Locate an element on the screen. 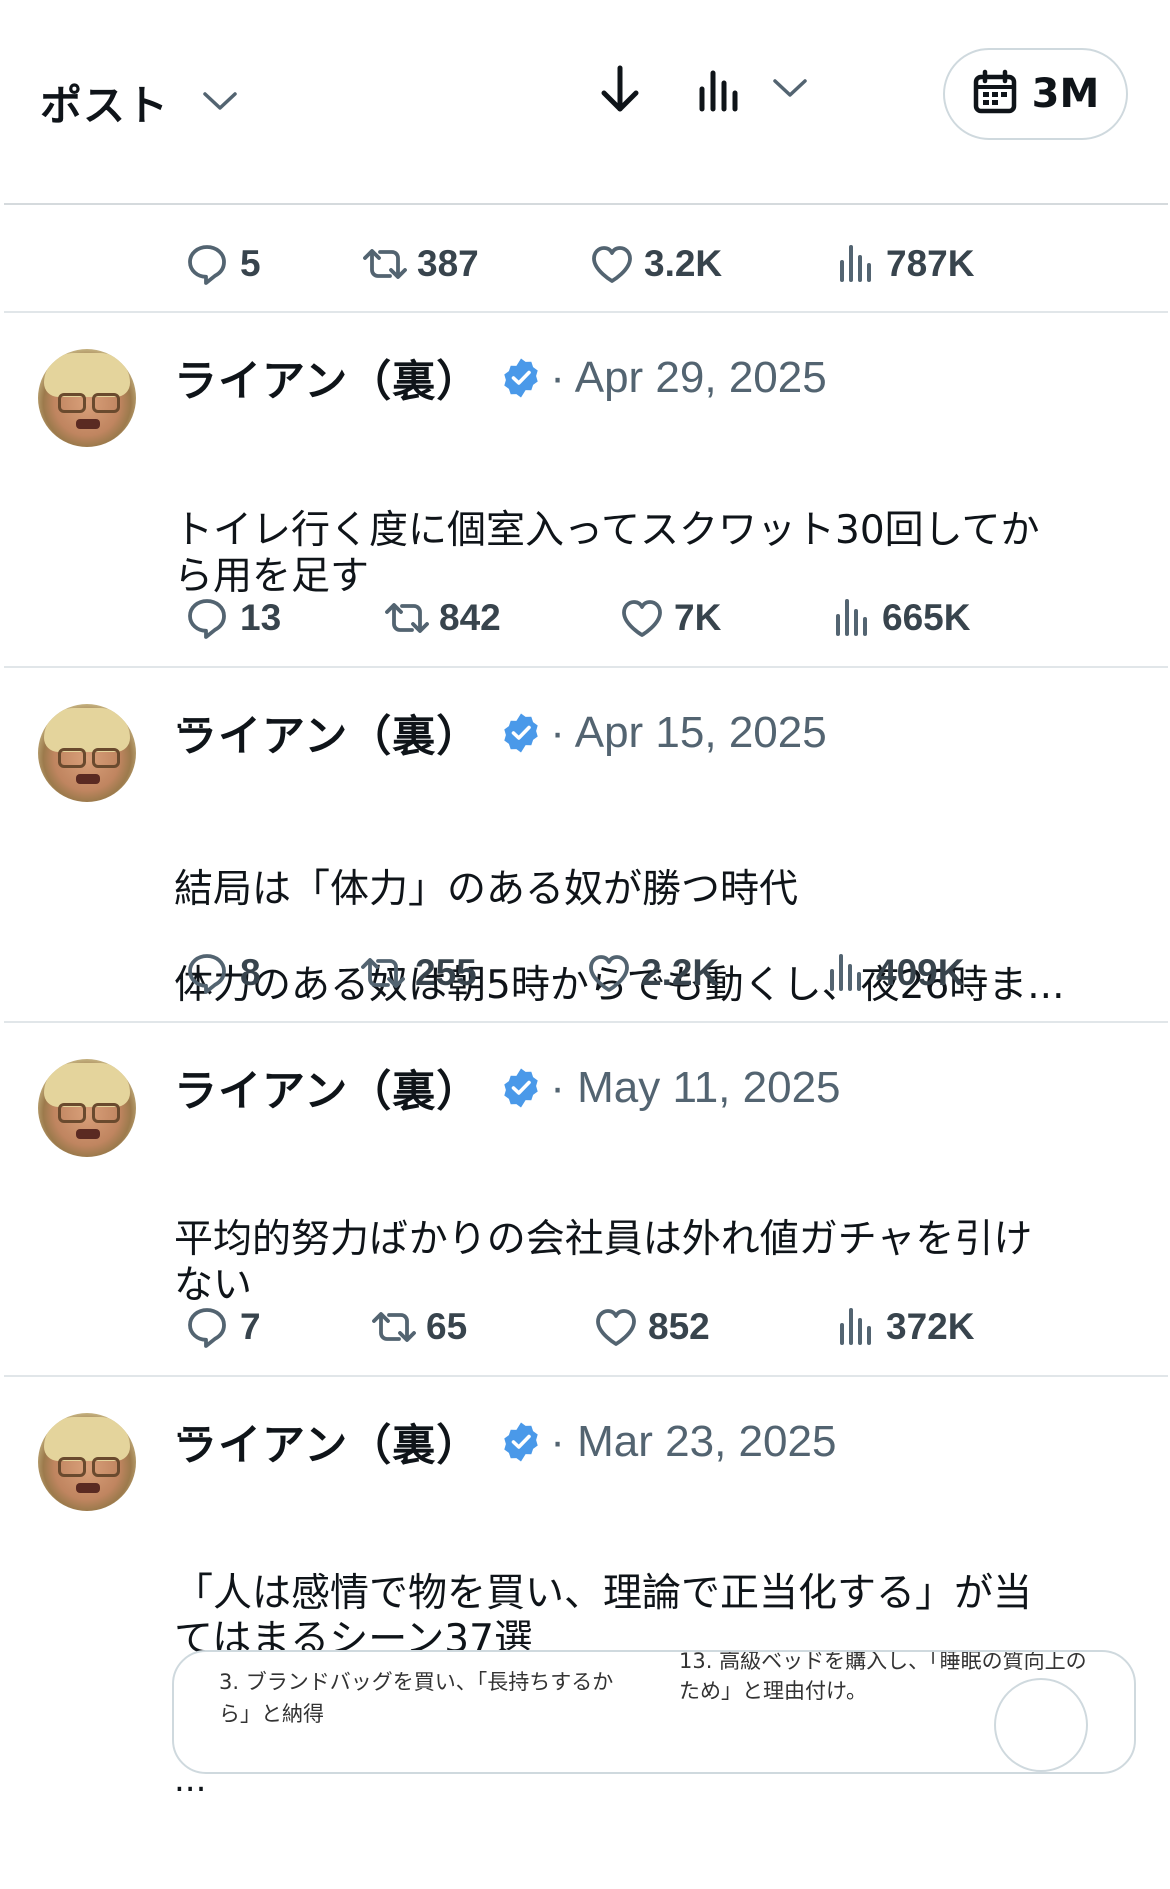  reply-button: 7 is located at coordinates (223, 1327).